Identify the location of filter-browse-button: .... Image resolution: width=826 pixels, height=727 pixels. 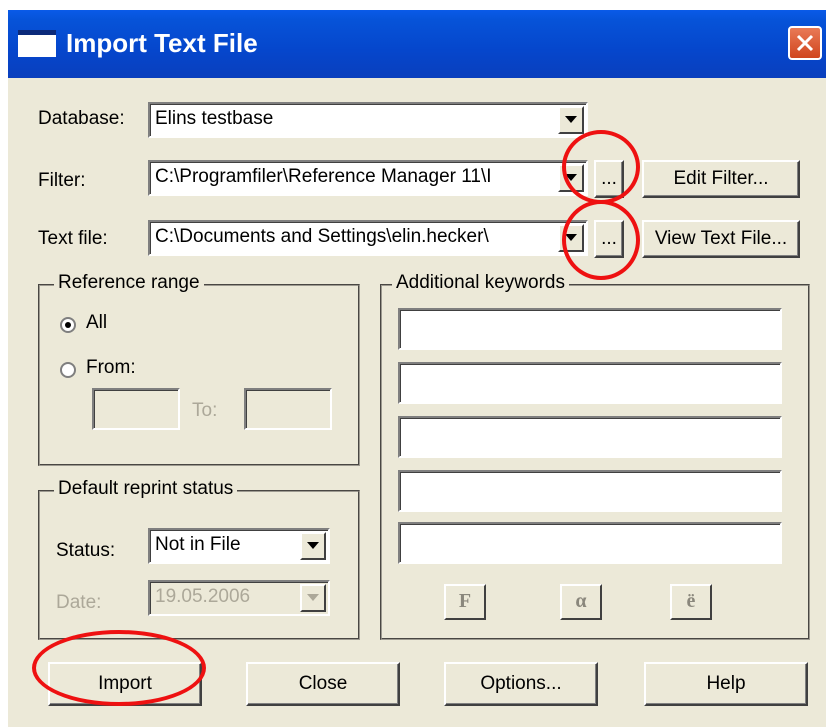
(609, 179).